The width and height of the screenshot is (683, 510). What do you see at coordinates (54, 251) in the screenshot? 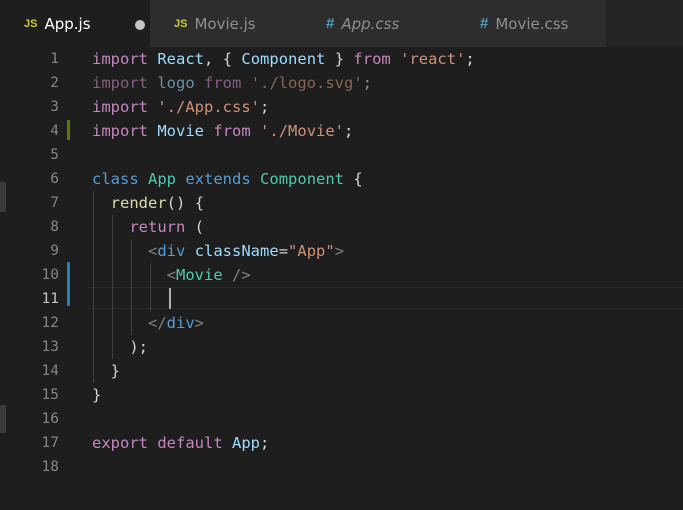
I see `line-number: 9` at bounding box center [54, 251].